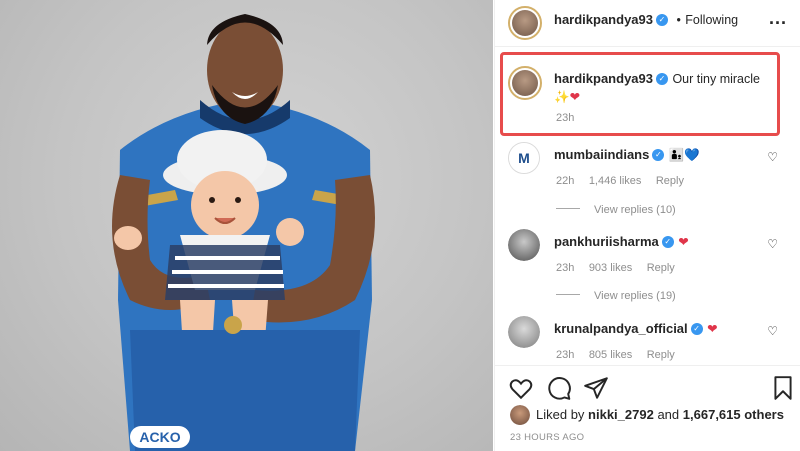 Image resolution: width=800 pixels, height=451 pixels. What do you see at coordinates (733, 414) in the screenshot?
I see `liked-by-count: 1,667,615 others` at bounding box center [733, 414].